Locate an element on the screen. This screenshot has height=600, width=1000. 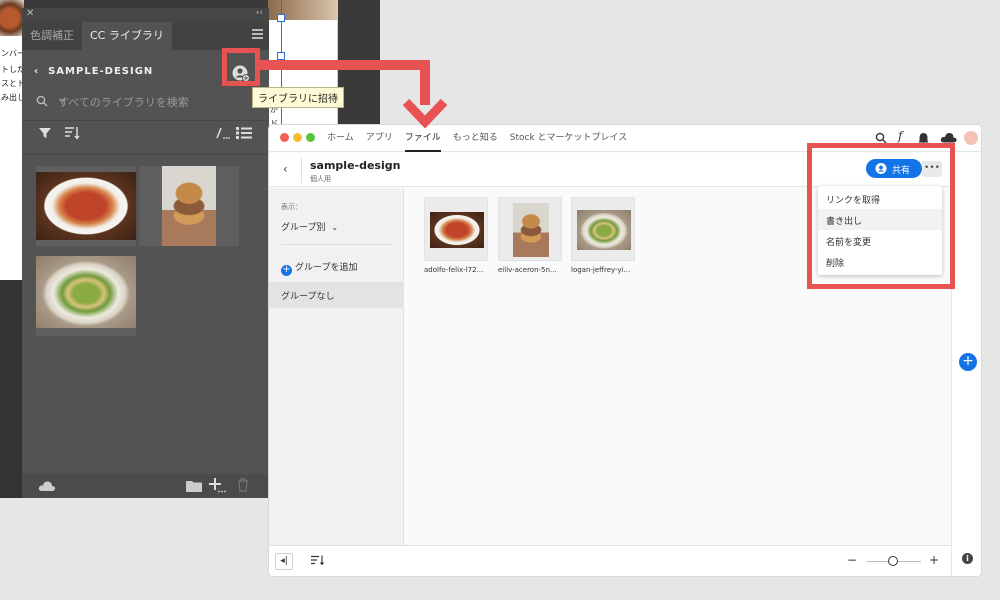
callout-arrow is located at coordinates (342, 65).